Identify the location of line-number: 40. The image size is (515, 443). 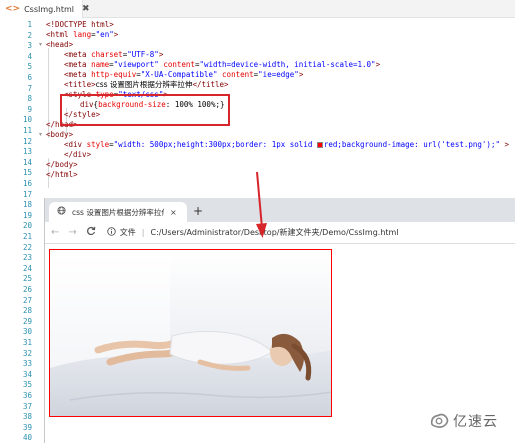
(27, 438).